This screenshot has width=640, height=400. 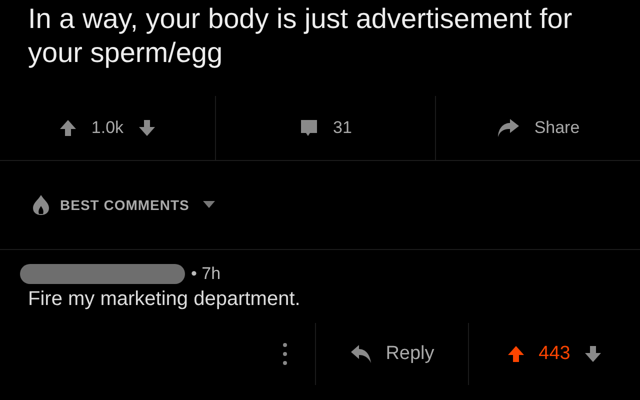 I want to click on share-icon, so click(x=508, y=128).